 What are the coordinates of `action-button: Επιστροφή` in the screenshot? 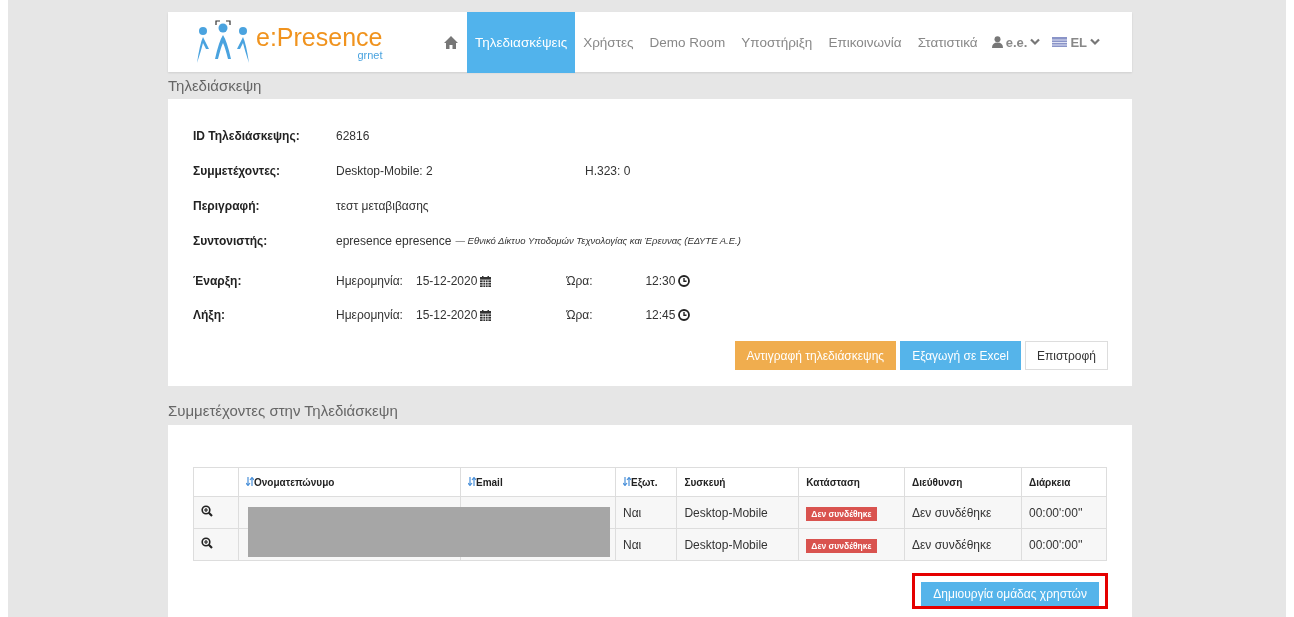 It's located at (1066, 355).